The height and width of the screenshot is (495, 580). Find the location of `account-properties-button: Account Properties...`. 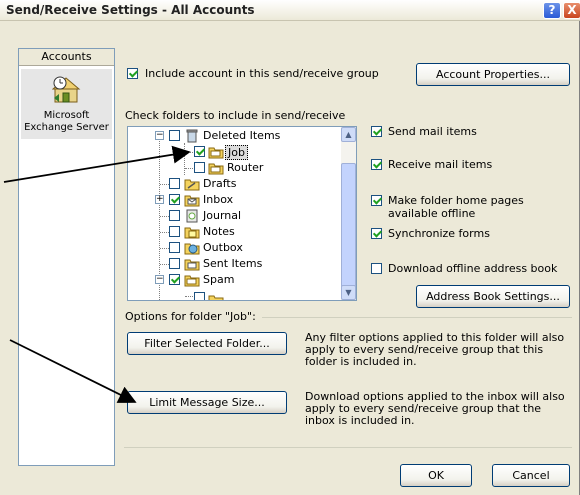

account-properties-button: Account Properties... is located at coordinates (493, 74).